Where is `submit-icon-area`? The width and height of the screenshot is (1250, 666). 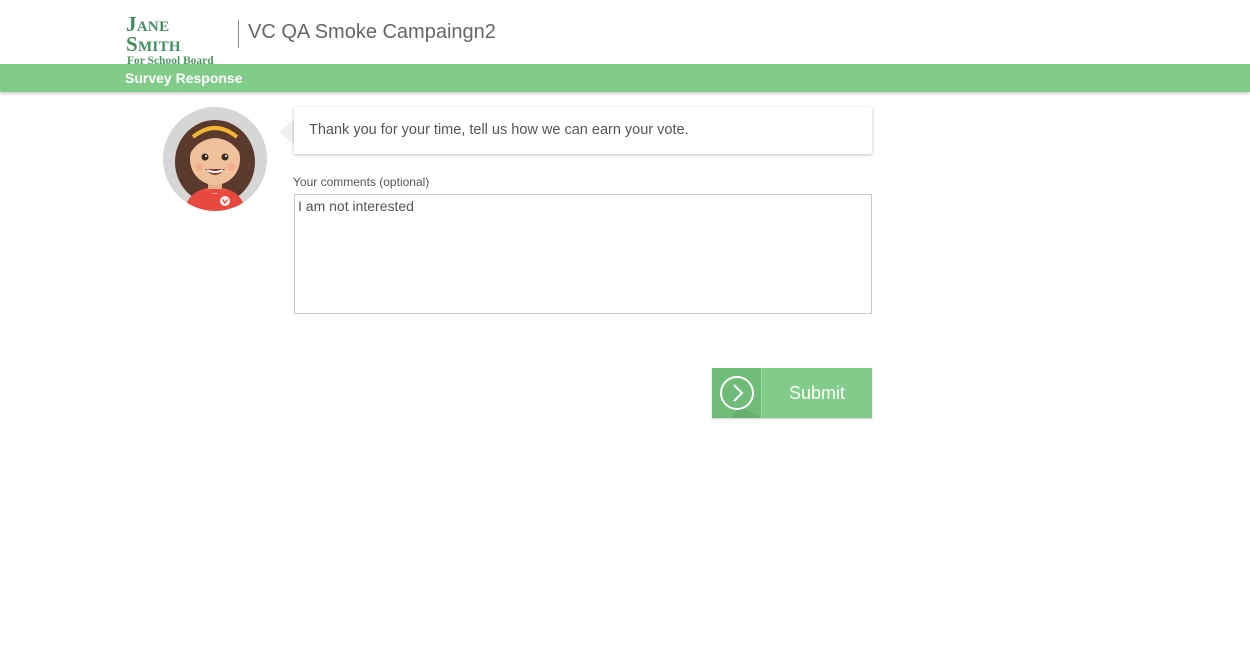
submit-icon-area is located at coordinates (737, 393).